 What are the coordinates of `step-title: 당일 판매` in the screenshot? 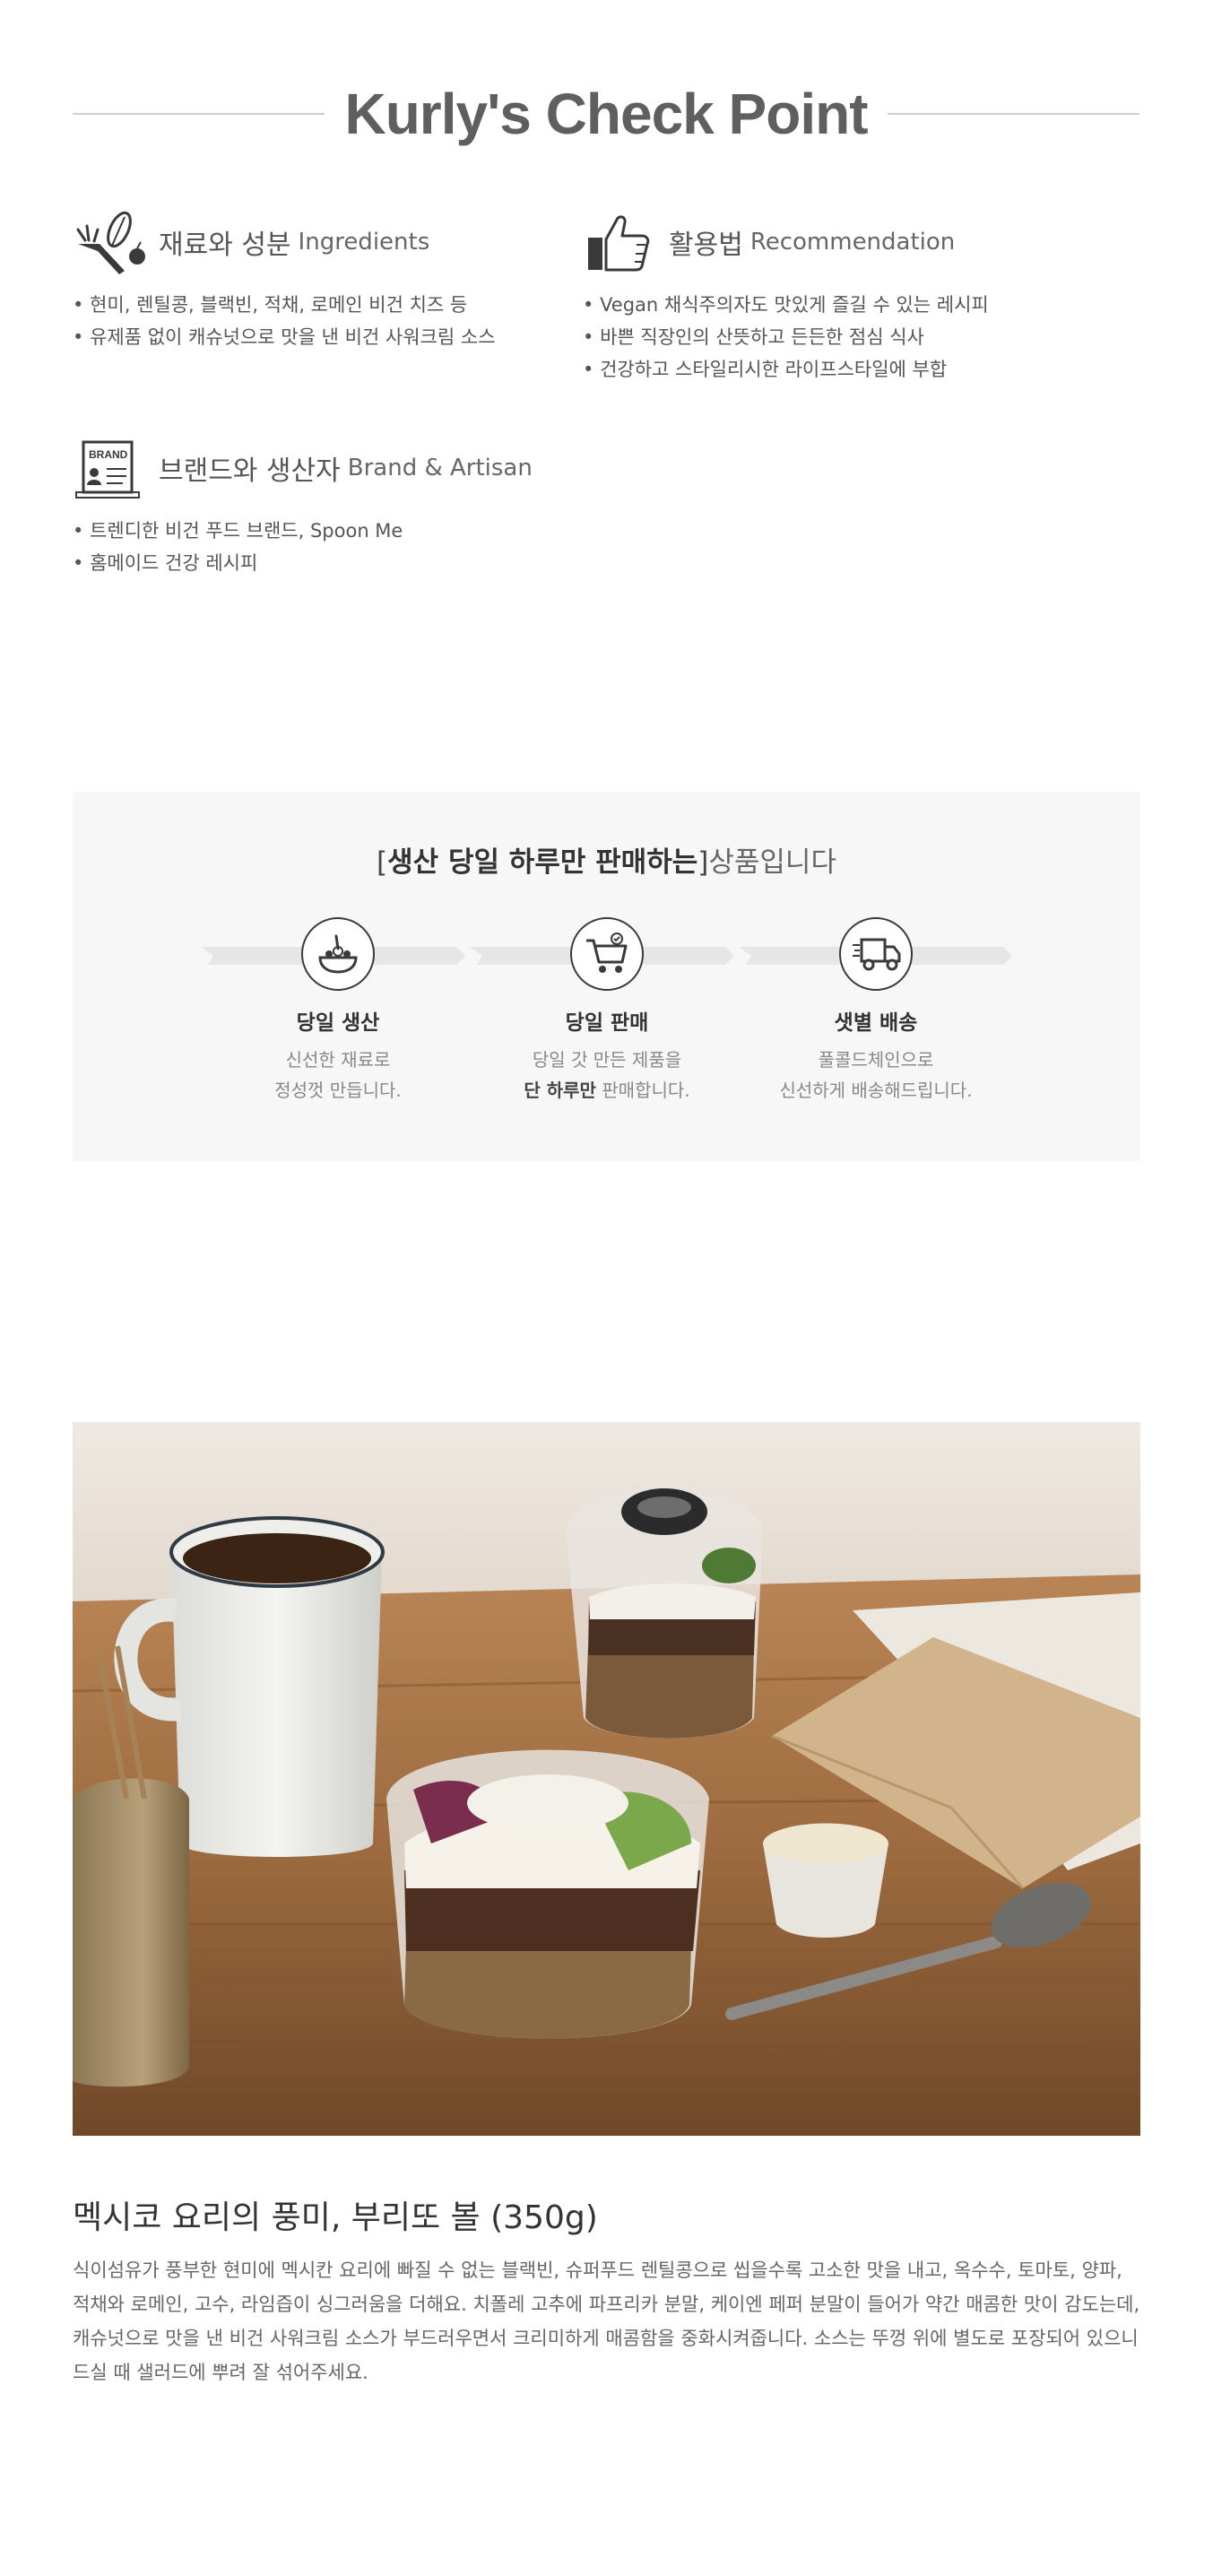 It's located at (607, 1023).